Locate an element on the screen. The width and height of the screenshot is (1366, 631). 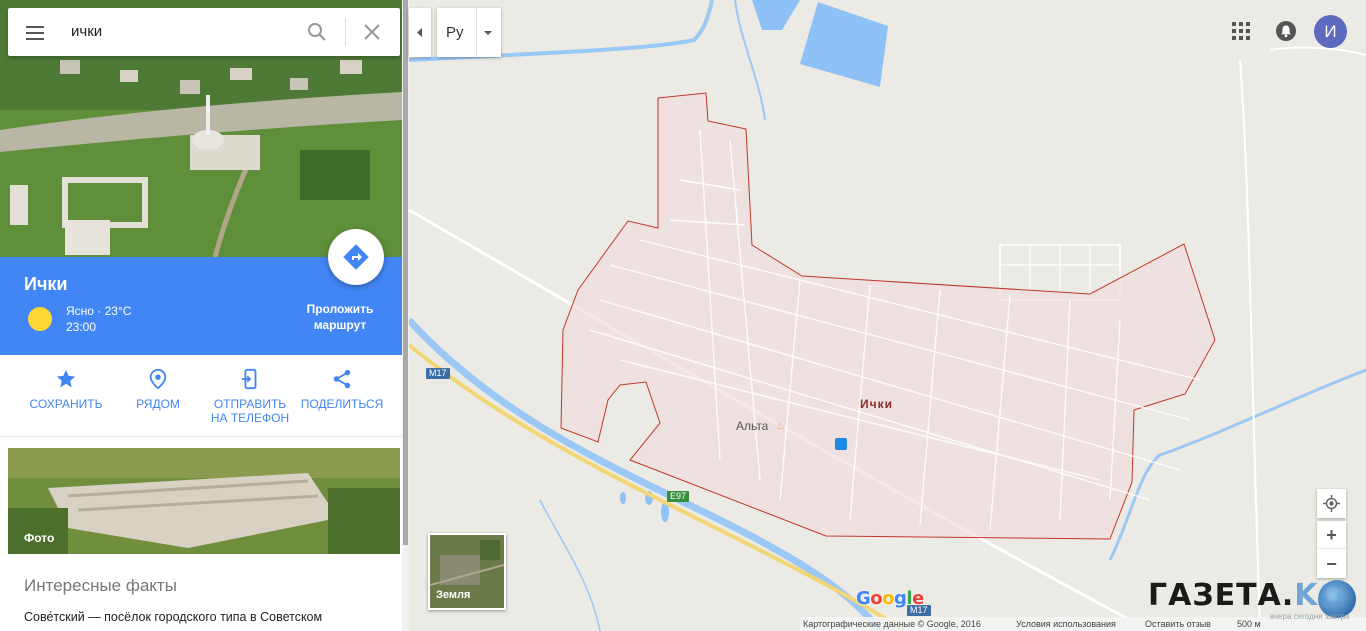
watermark-logo: ГАЗЕТА.KG is located at coordinates (1246, 595).